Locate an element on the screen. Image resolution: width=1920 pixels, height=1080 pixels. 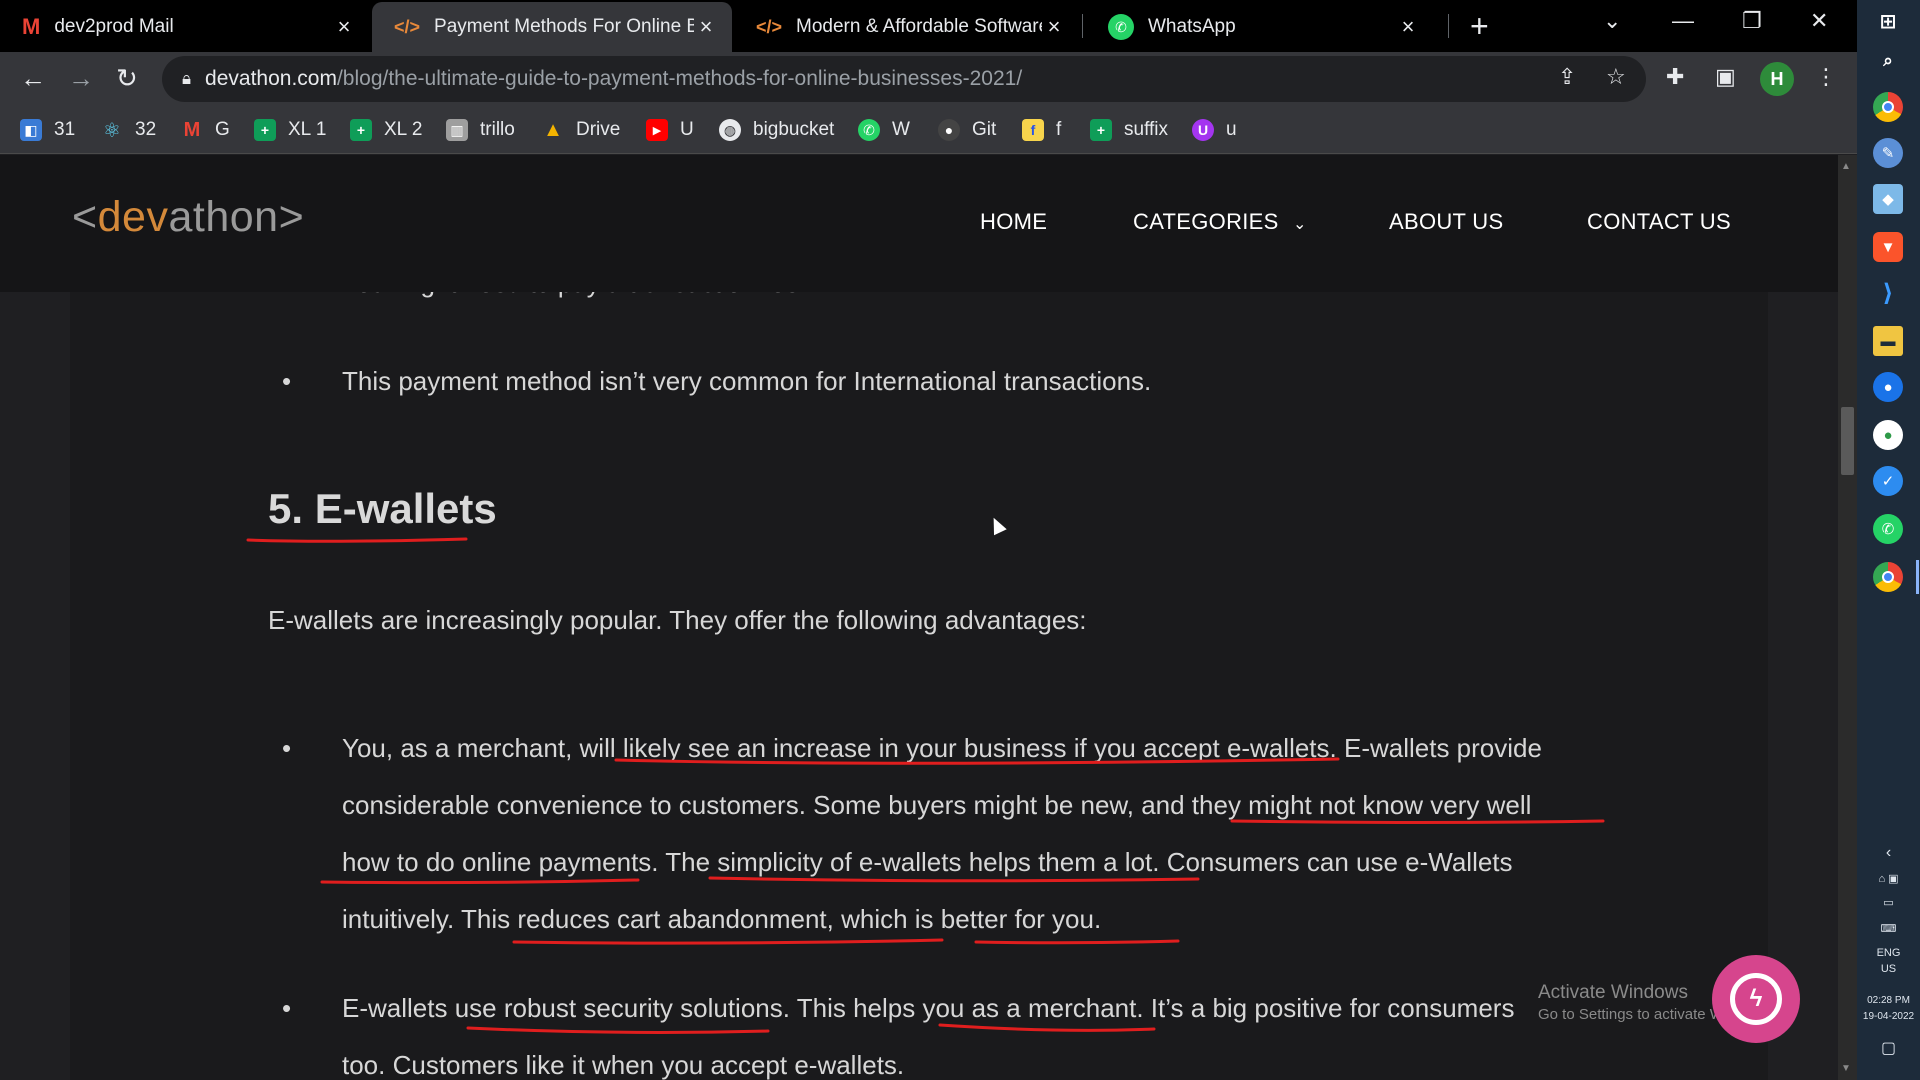
app-icon: ● is located at coordinates (1888, 435).